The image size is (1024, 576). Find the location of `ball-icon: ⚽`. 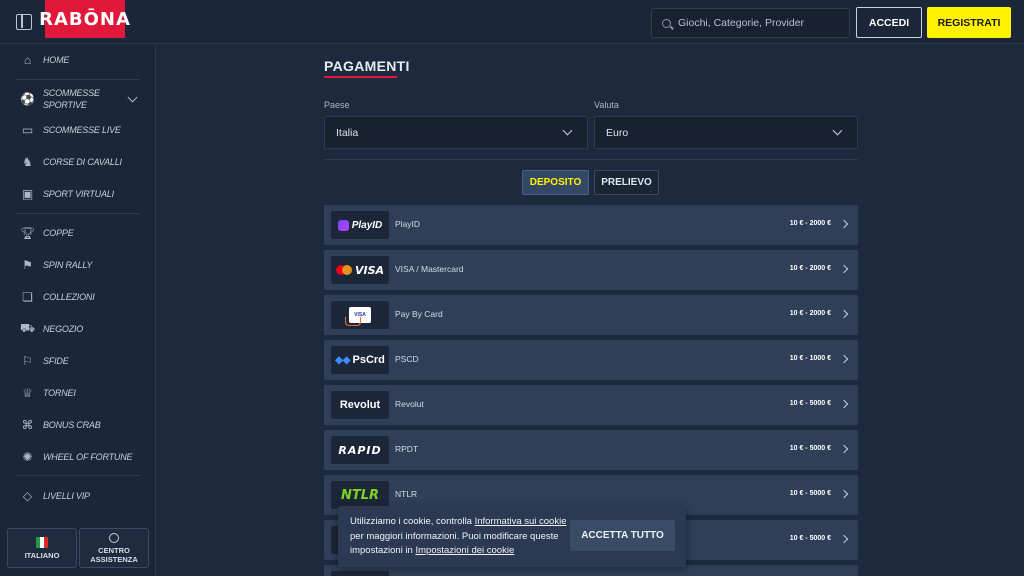

ball-icon: ⚽ is located at coordinates (27, 99).